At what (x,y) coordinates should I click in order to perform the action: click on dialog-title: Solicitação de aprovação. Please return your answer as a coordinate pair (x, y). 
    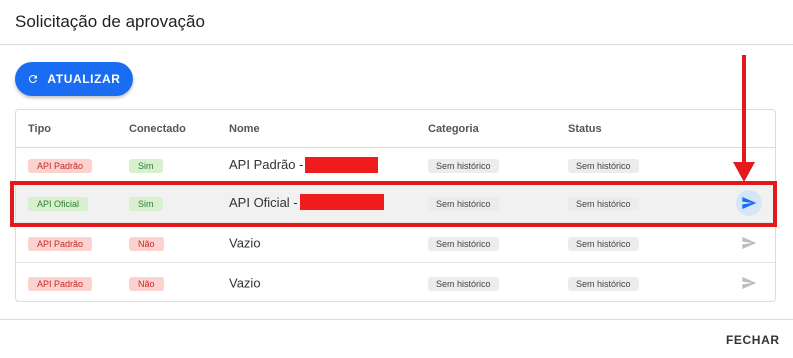
    Looking at the image, I should click on (110, 21).